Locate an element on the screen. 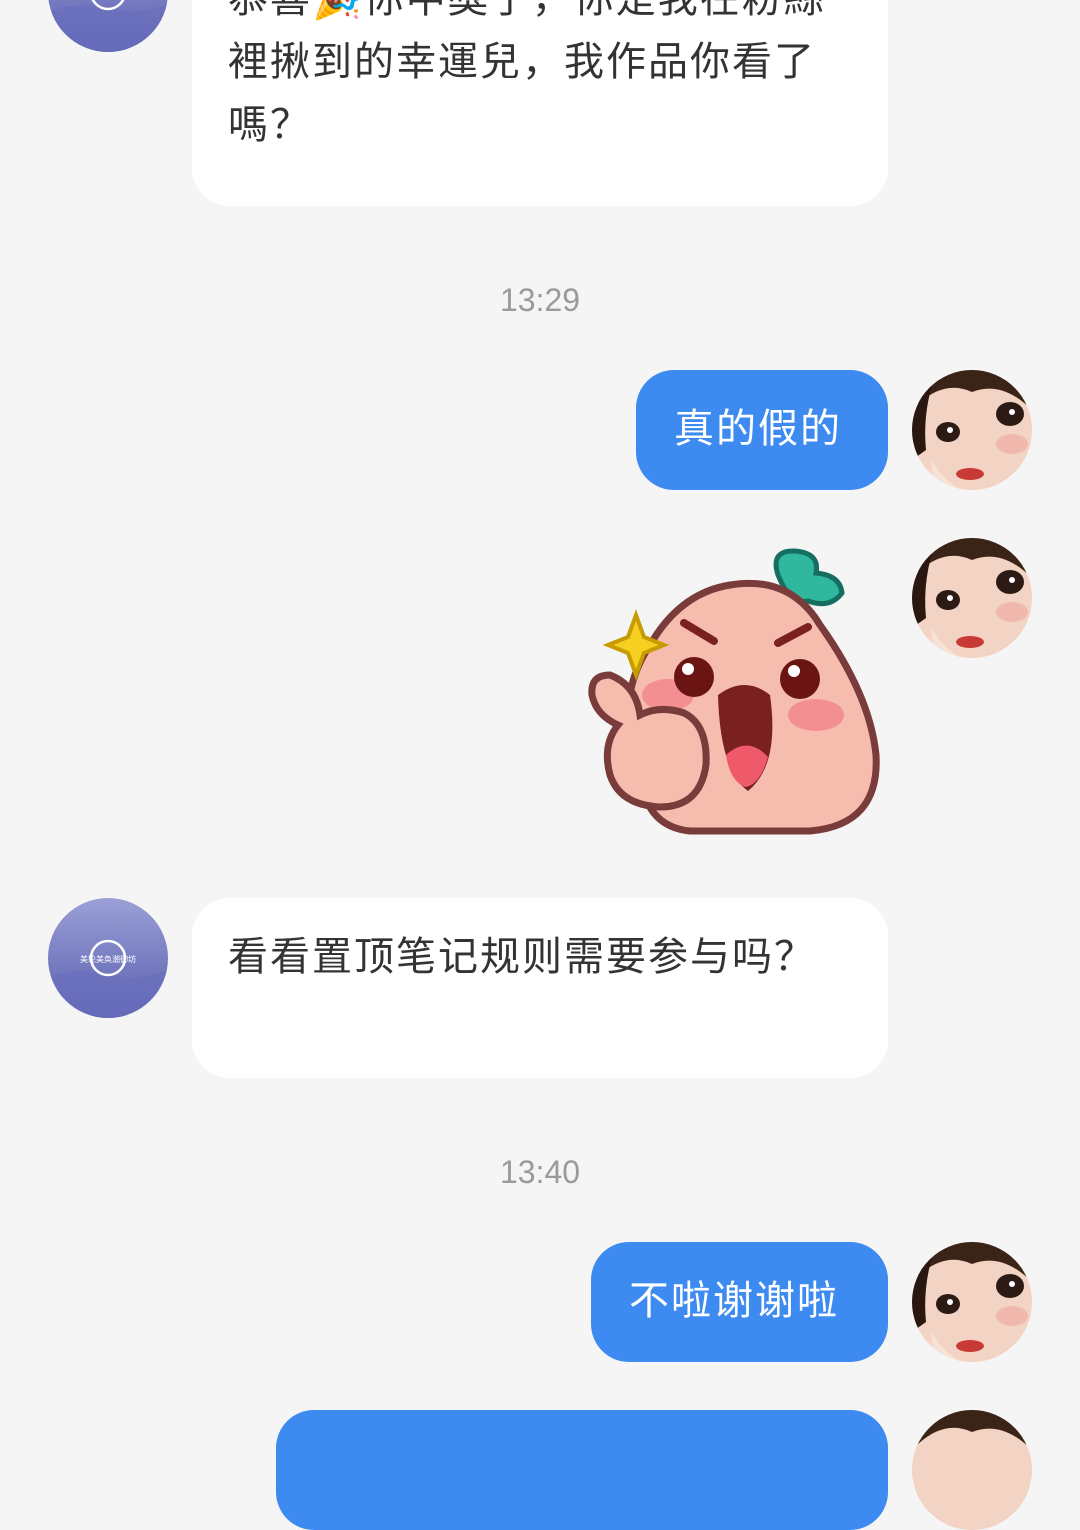 The image size is (1080, 1530). shop-logo-icon is located at coordinates (108, 26).